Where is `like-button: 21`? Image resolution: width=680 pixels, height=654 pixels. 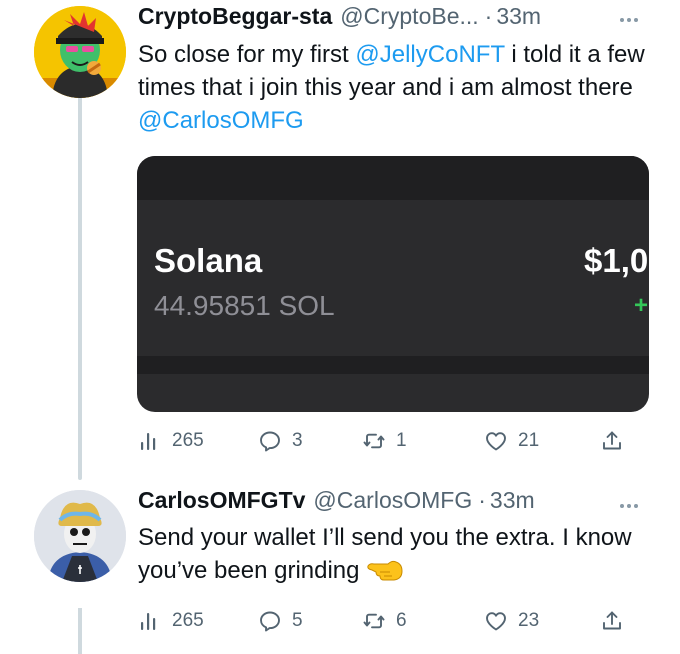 like-button: 21 is located at coordinates (511, 441).